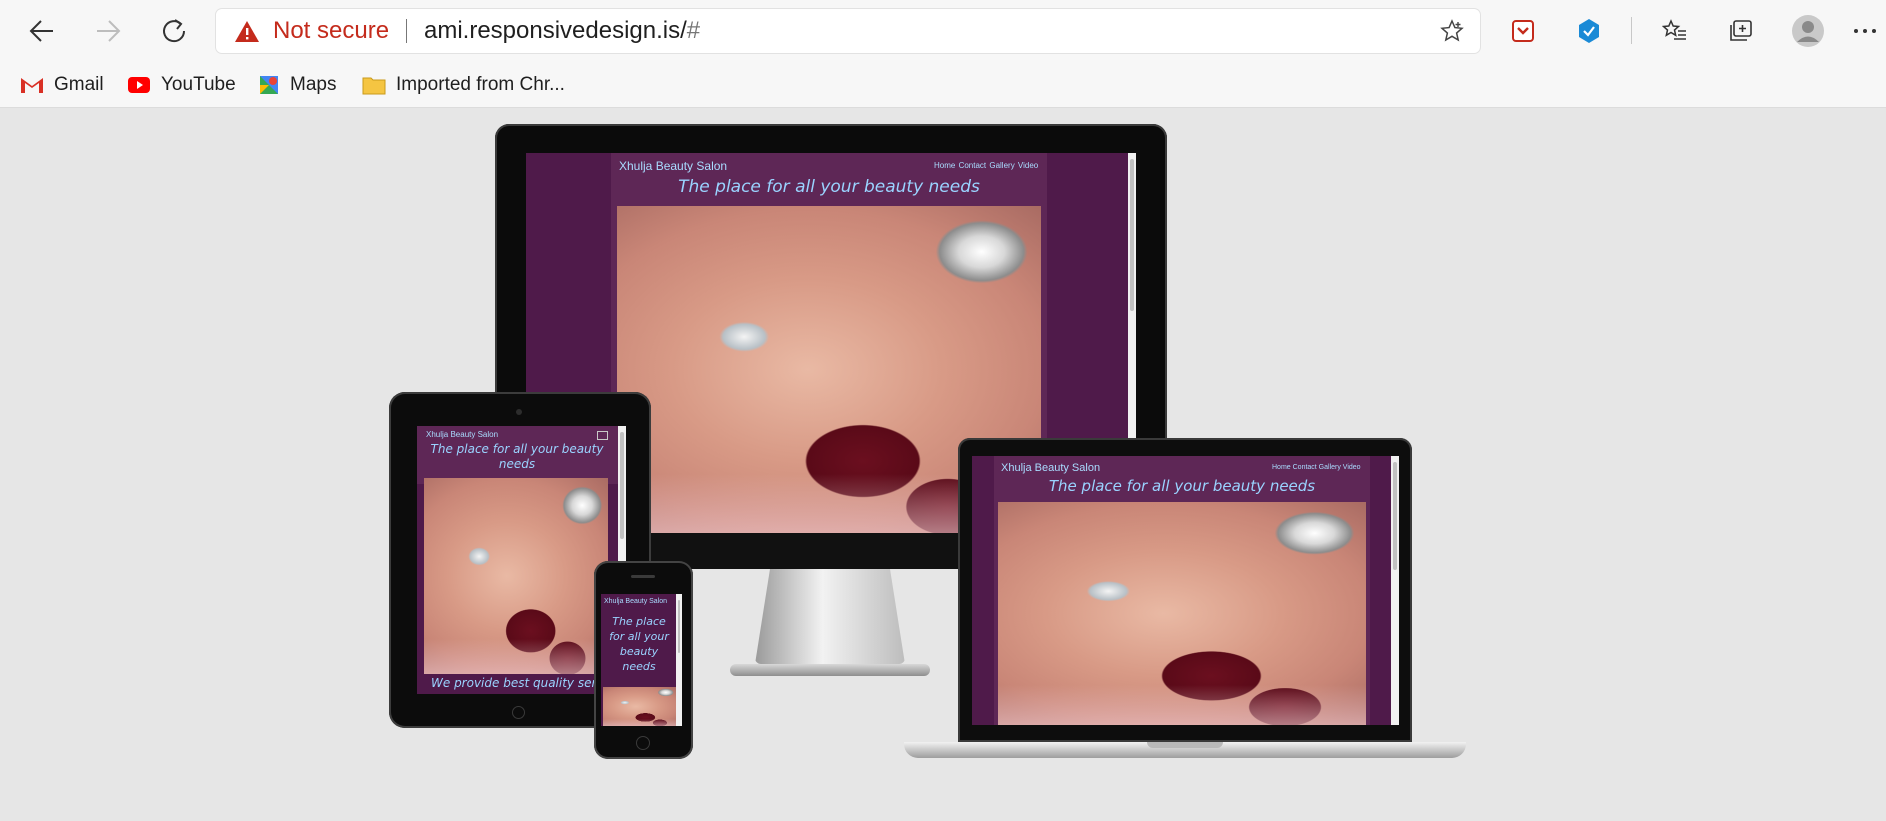 This screenshot has height=821, width=1886. I want to click on favorites-button, so click(1675, 31).